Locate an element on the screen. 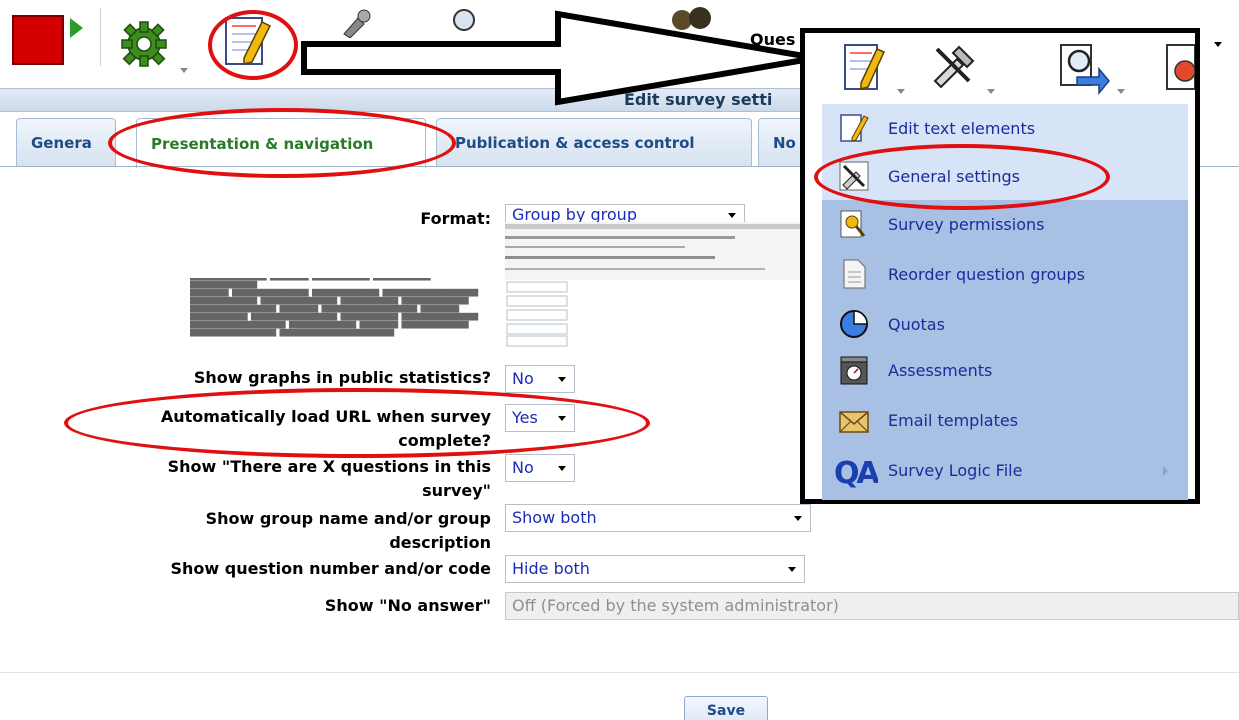 The height and width of the screenshot is (720, 1239). graphs-label: Show graphs in public statistics? is located at coordinates (342, 377).